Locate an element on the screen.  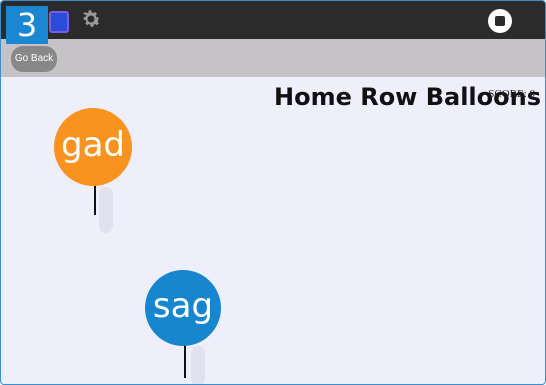
balloon-word: gad is located at coordinates (93, 145).